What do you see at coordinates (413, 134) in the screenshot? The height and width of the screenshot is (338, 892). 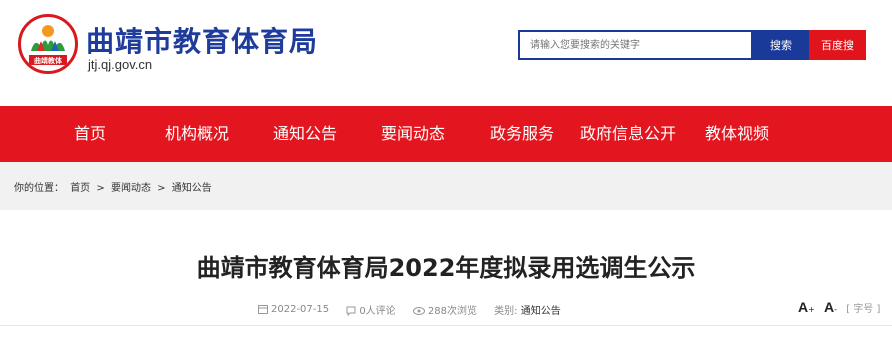 I see `nav-item-news: 要闻动态` at bounding box center [413, 134].